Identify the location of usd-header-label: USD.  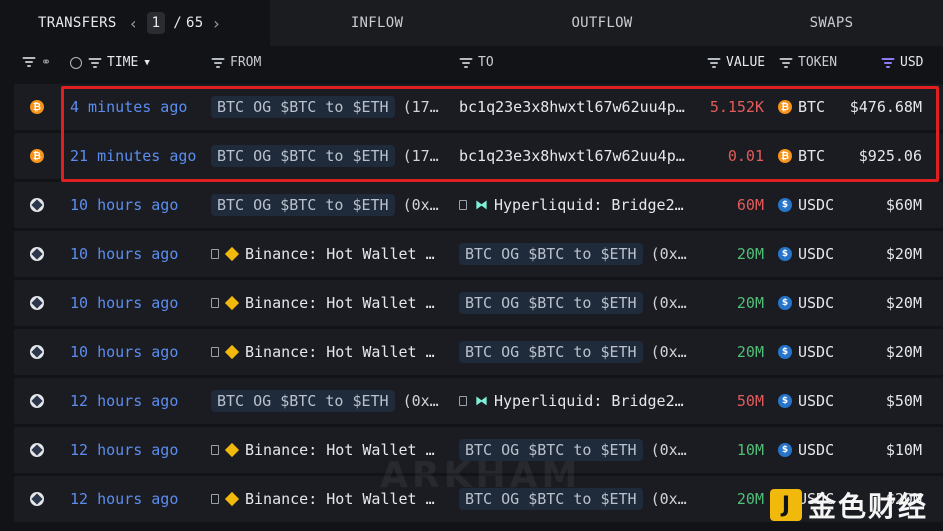
(912, 62).